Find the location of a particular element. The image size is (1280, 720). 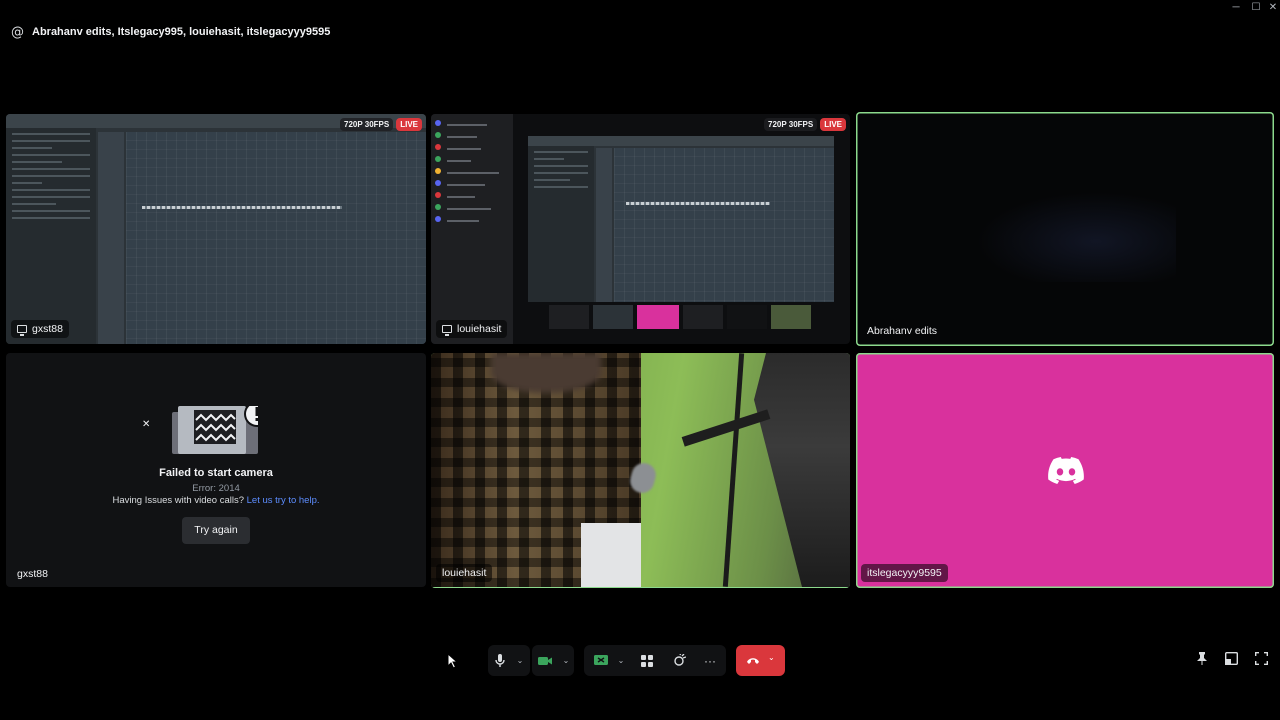

window-titlebar: ─ ☐ ✕ is located at coordinates (640, 8).